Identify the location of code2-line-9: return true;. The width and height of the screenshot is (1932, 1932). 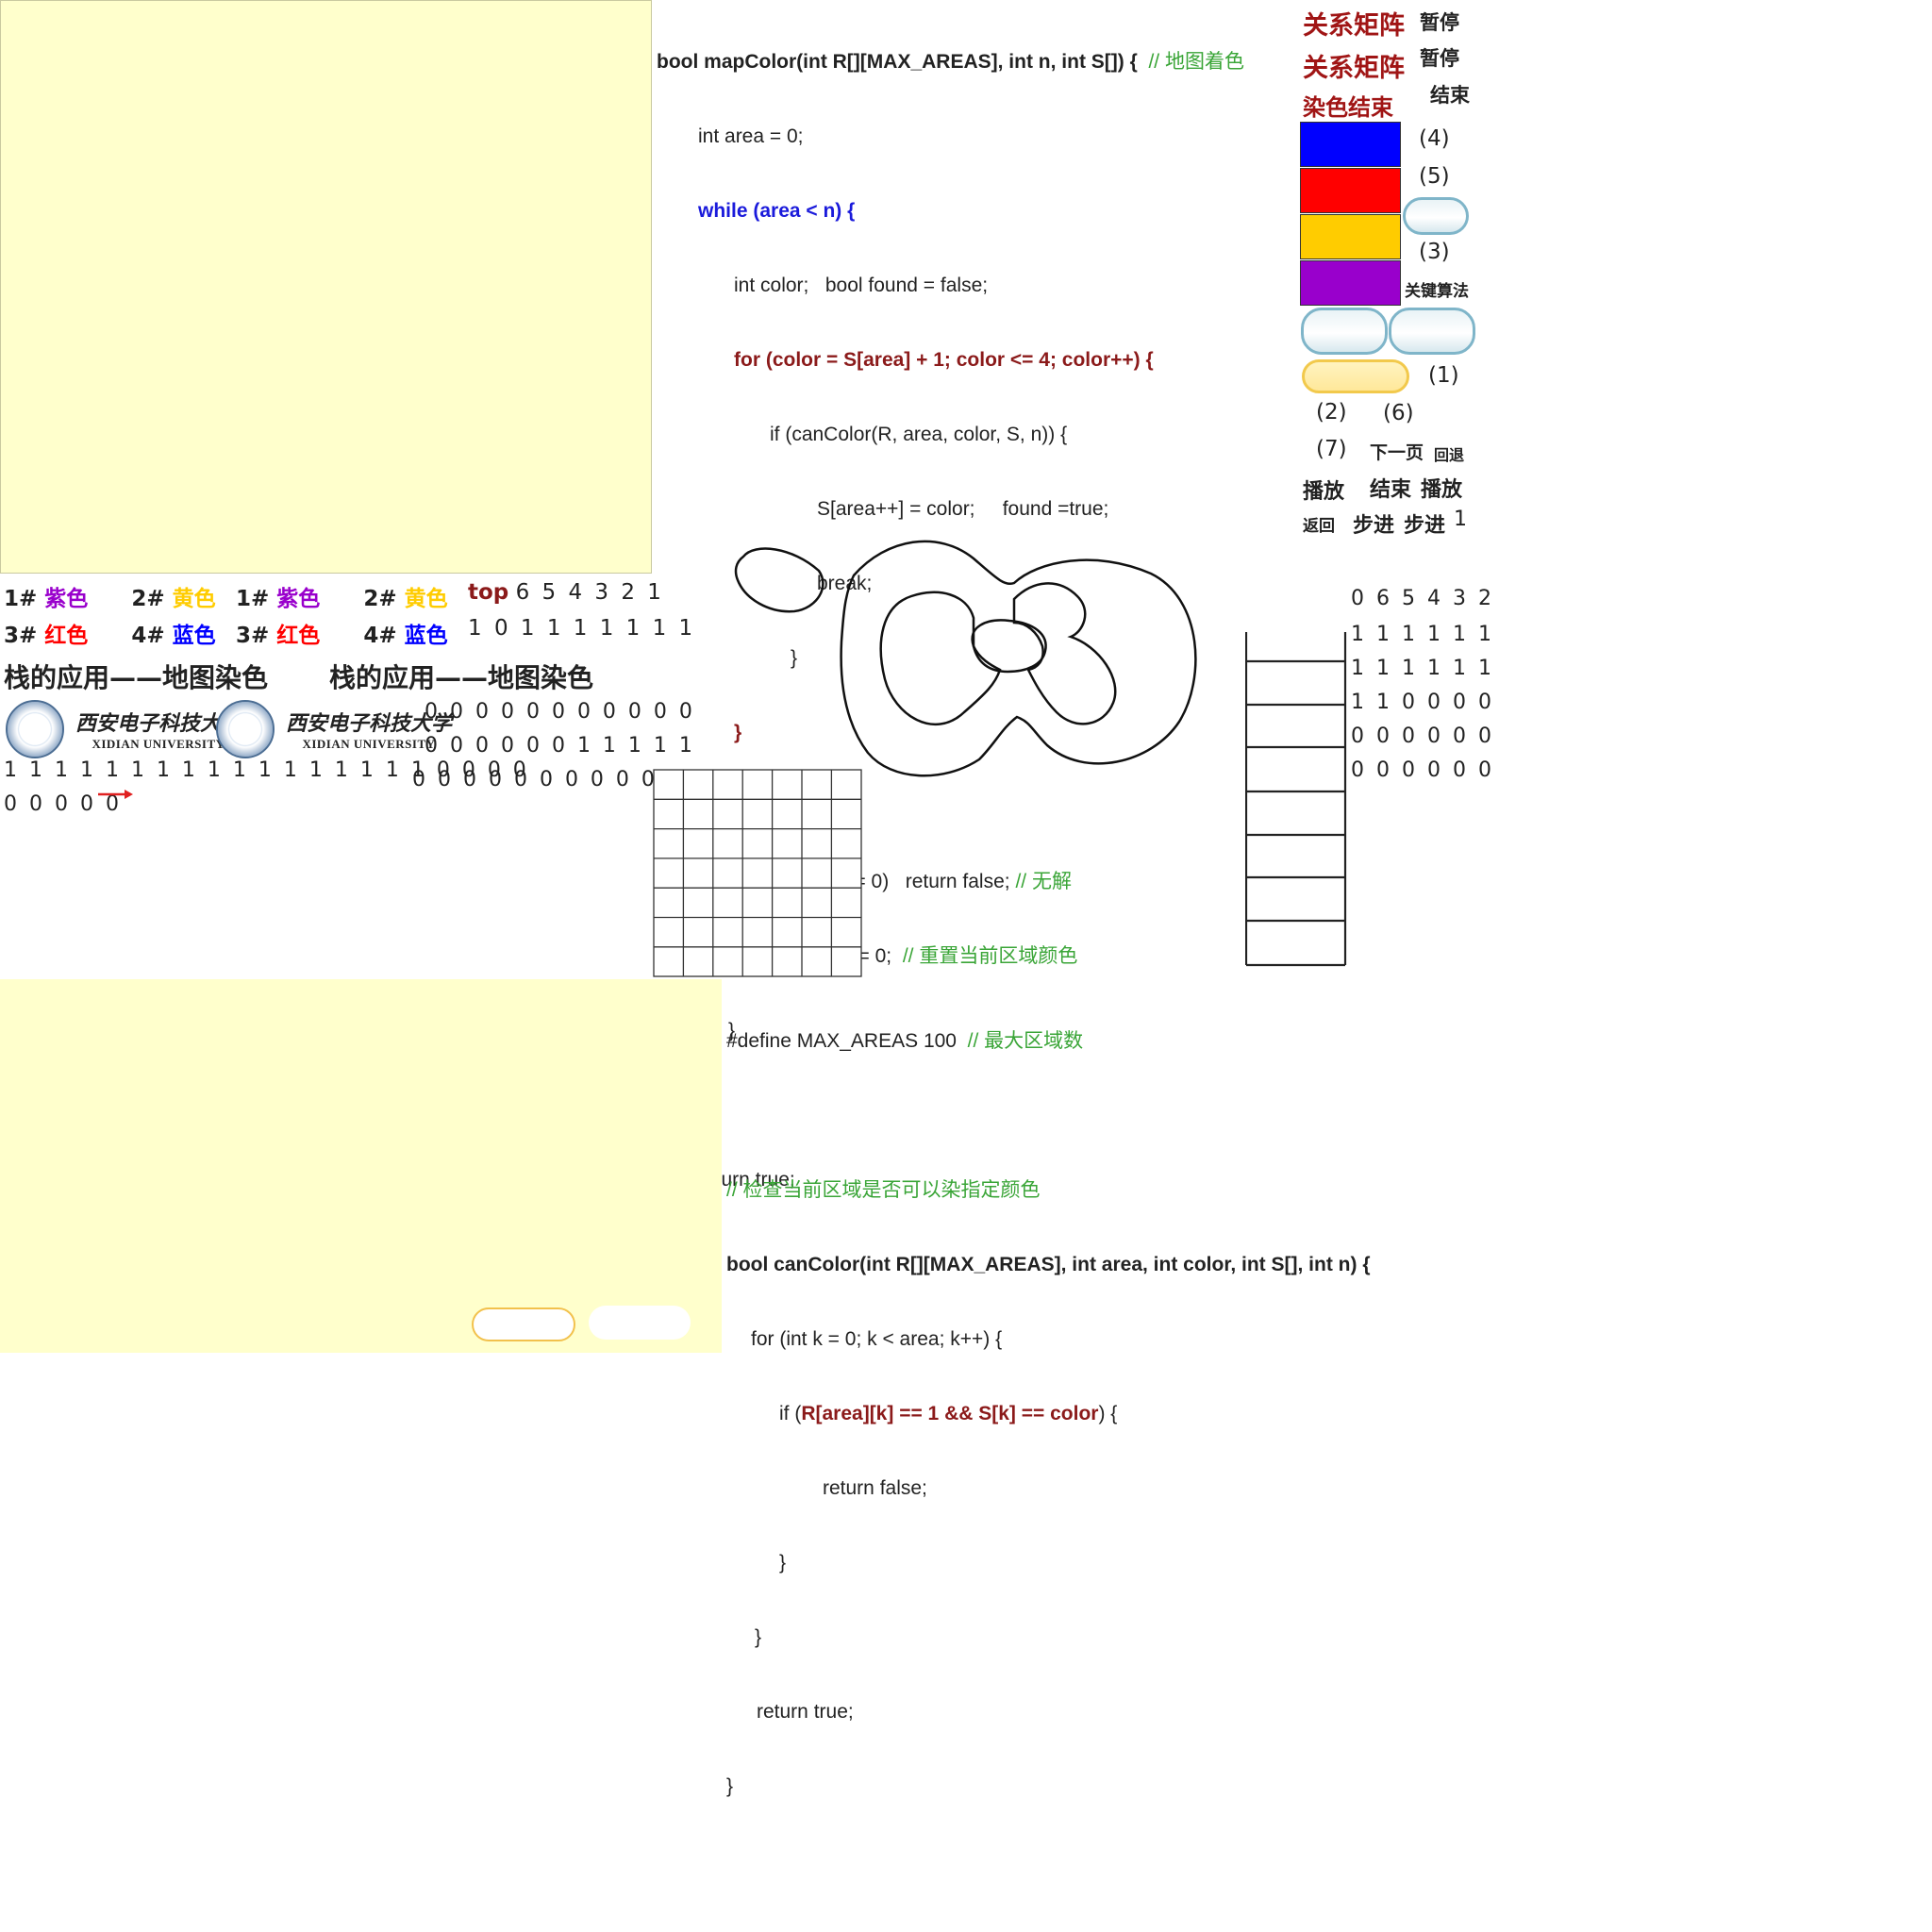
(806, 1712).